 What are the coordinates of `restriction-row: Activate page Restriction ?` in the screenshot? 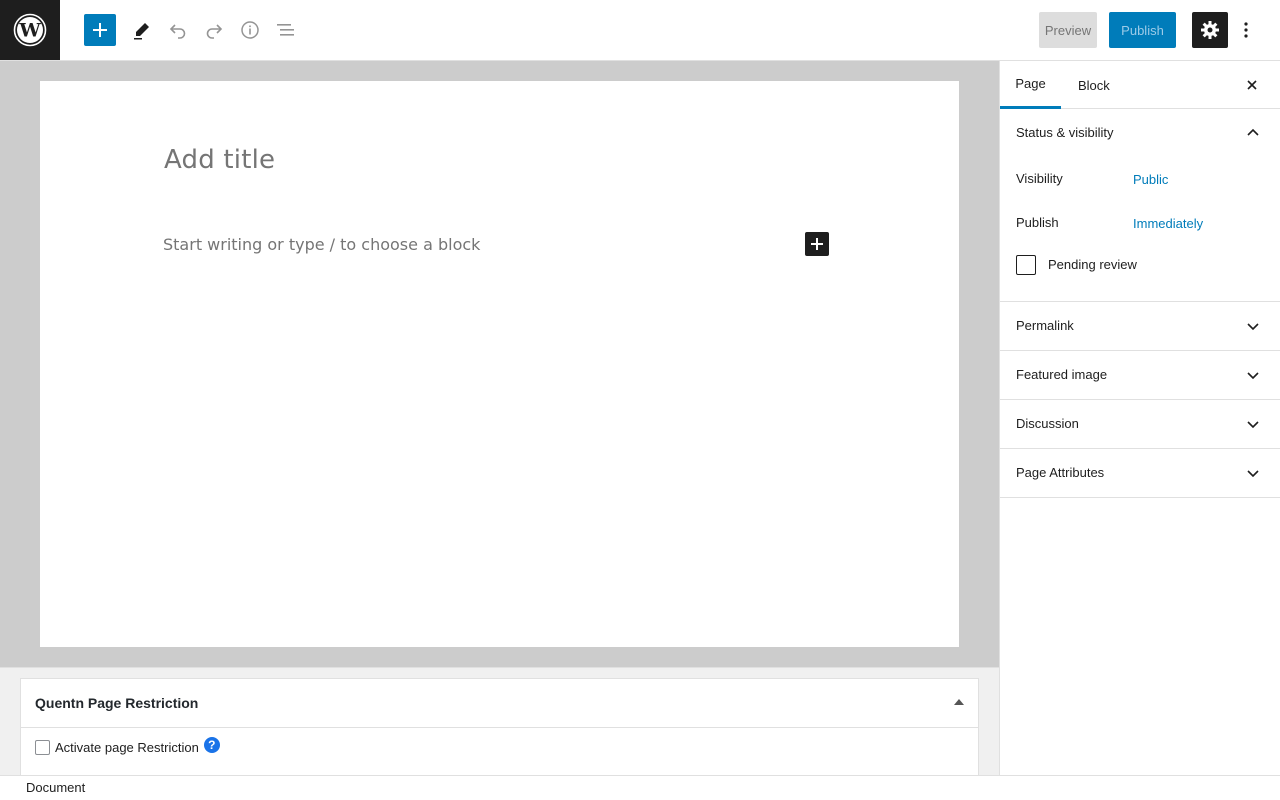 It's located at (127, 746).